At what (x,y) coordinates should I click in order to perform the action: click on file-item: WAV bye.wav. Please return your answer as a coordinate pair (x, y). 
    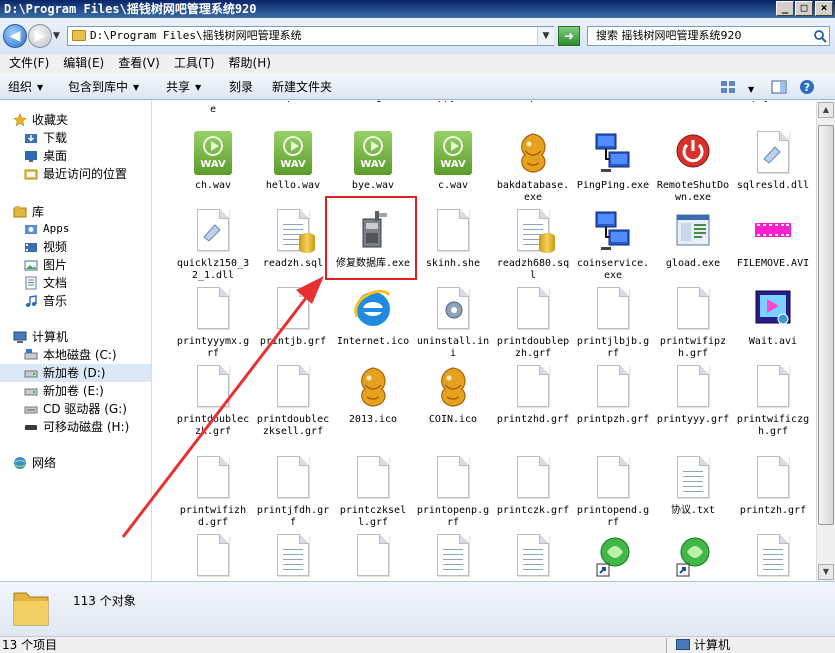
    Looking at the image, I should click on (373, 160).